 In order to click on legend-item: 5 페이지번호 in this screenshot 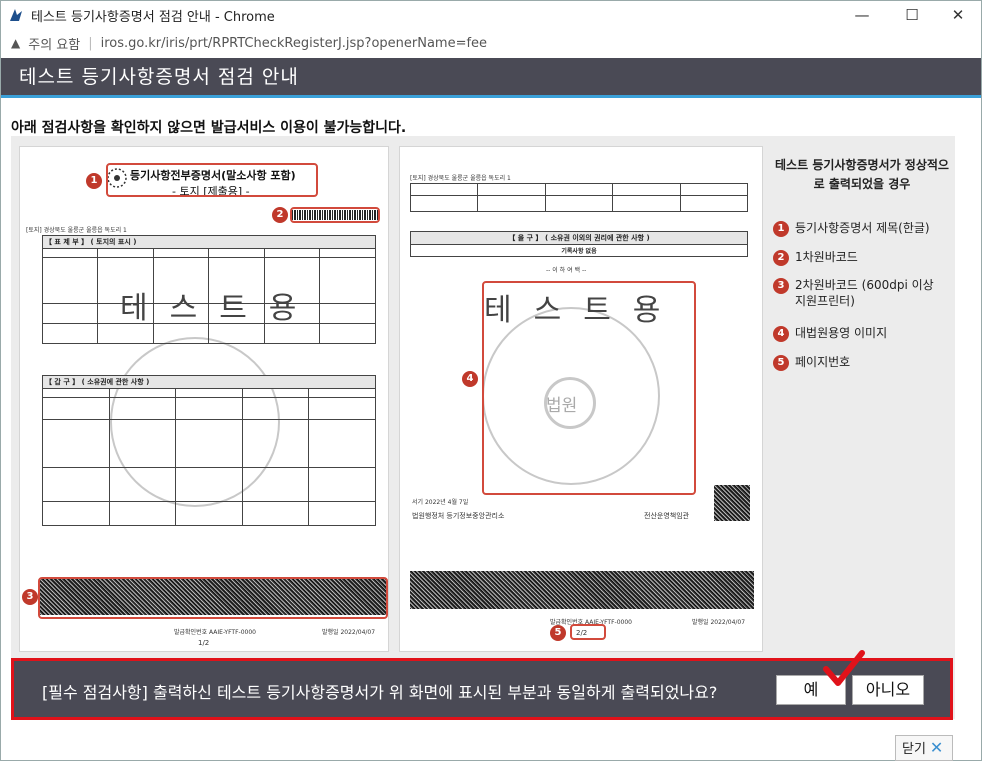, I will do `click(811, 362)`.